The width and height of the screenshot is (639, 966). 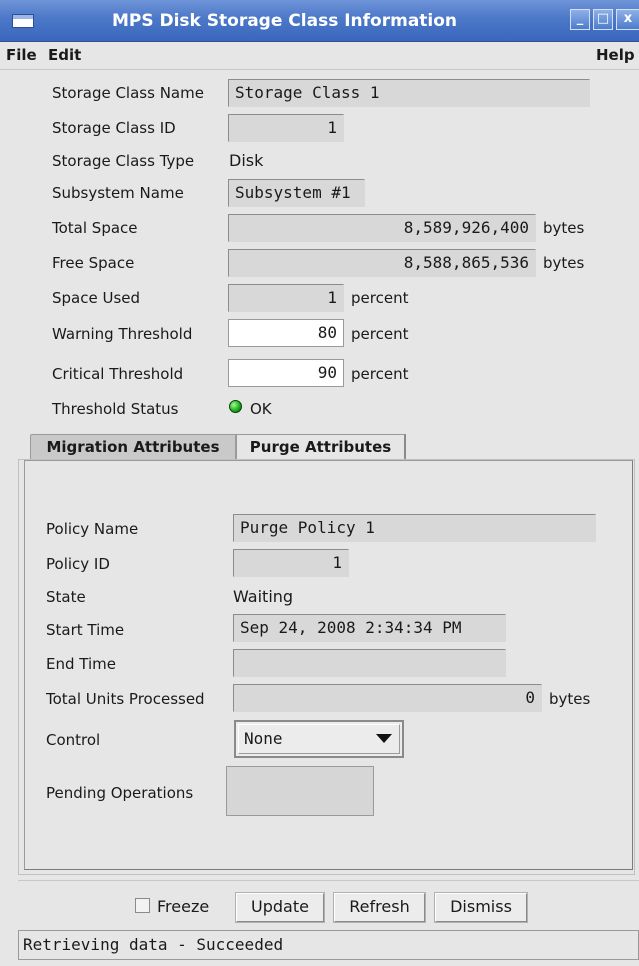 What do you see at coordinates (123, 161) in the screenshot?
I see `storage-class-type-label: Storage Class Type` at bounding box center [123, 161].